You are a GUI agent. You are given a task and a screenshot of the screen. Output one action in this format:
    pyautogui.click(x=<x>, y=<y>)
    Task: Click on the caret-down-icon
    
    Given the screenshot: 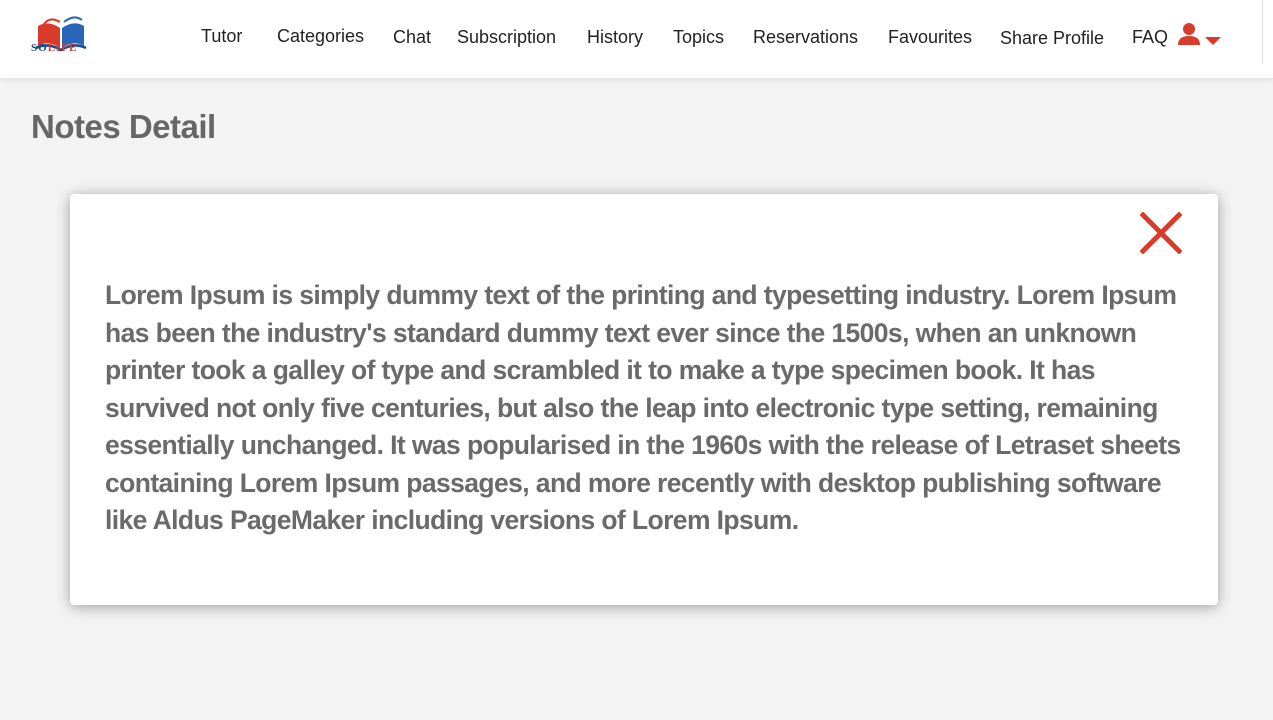 What is the action you would take?
    pyautogui.click(x=1213, y=41)
    